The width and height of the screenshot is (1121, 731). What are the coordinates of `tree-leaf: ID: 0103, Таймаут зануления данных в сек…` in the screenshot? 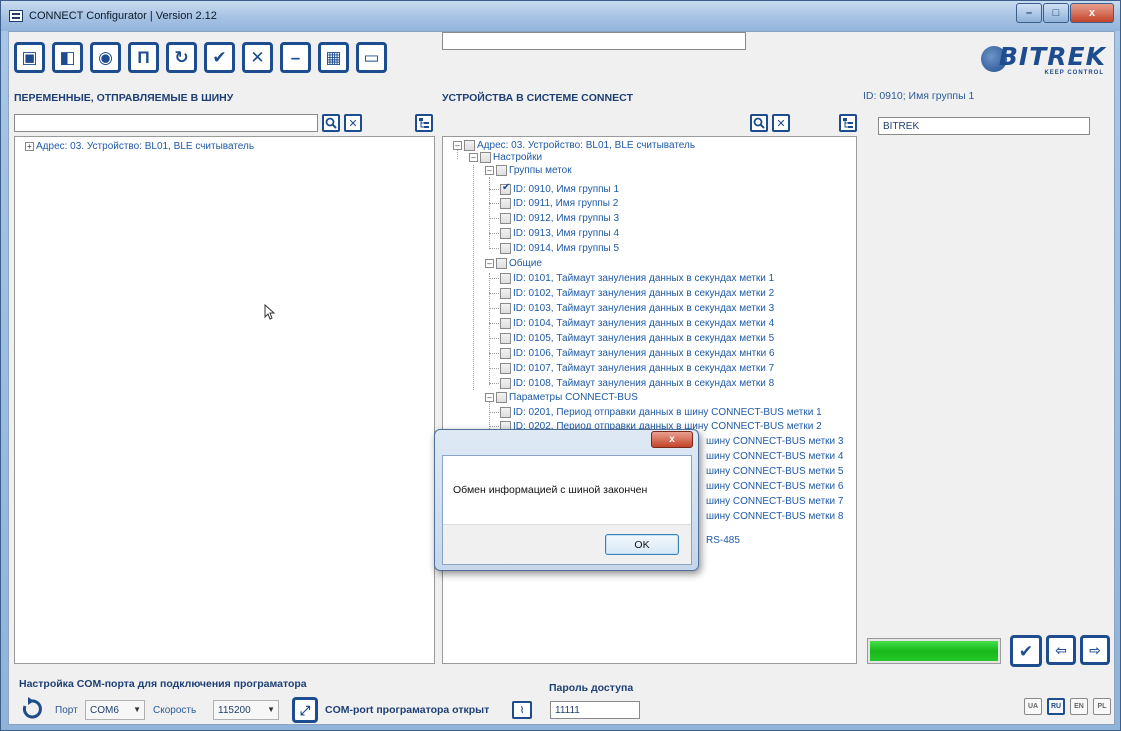 It's located at (631, 308).